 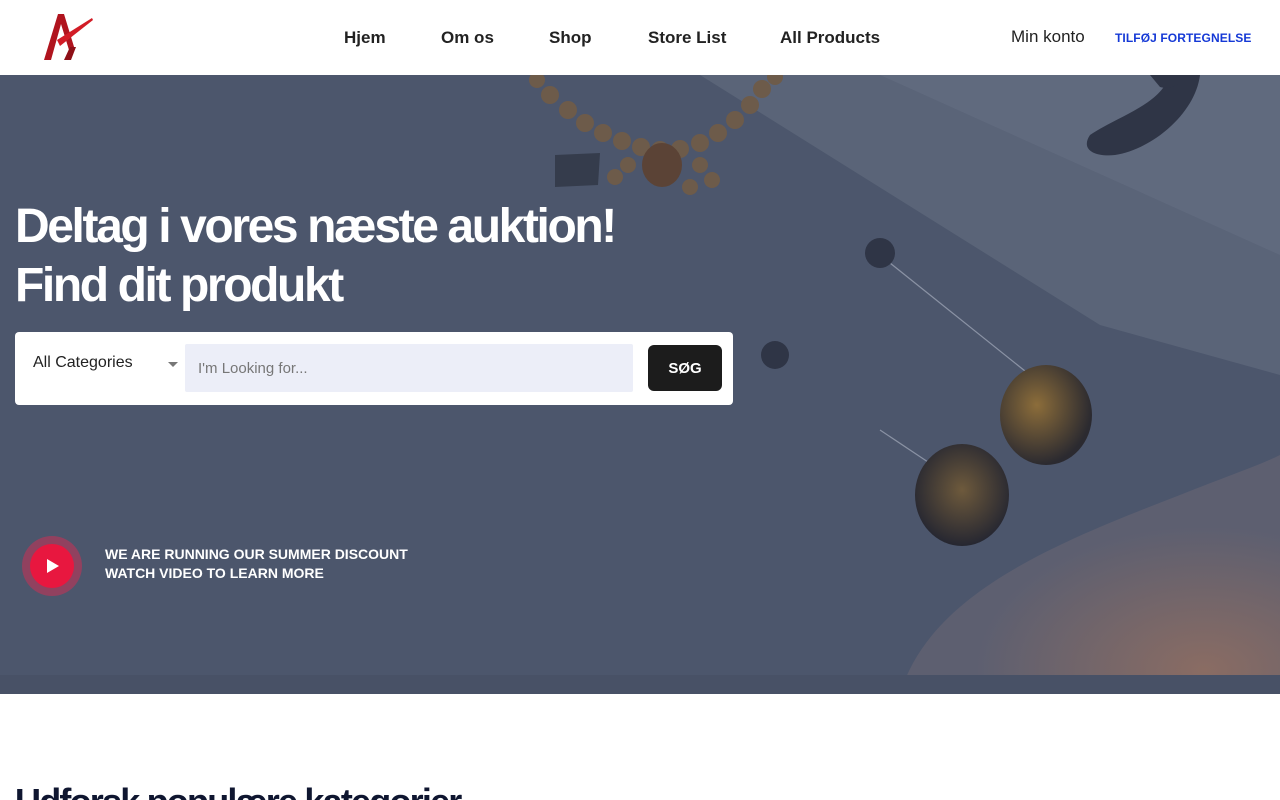 I want to click on play-icon, so click(x=53, y=566).